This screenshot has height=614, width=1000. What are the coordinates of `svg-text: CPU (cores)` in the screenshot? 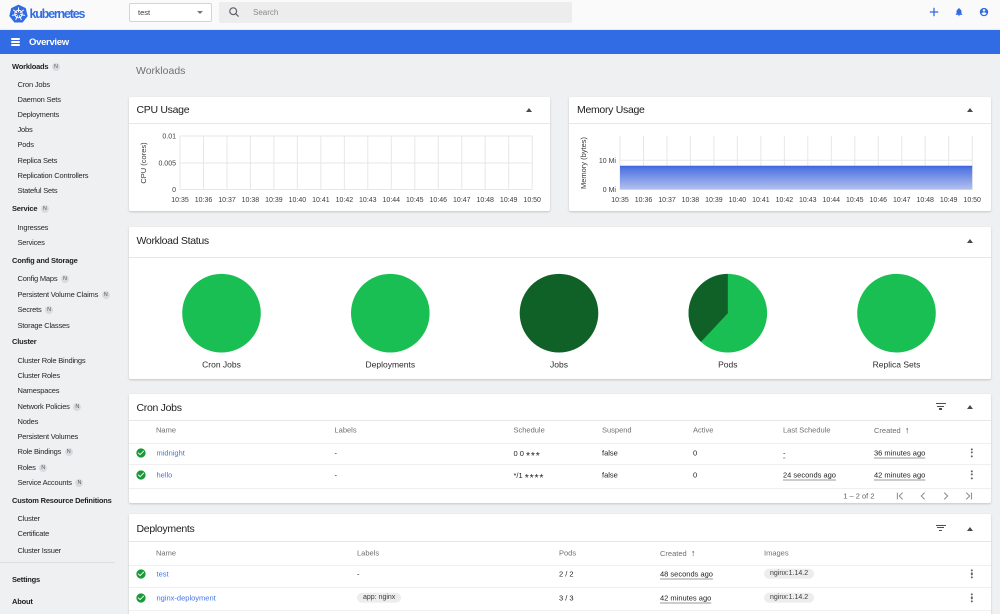 It's located at (143, 163).